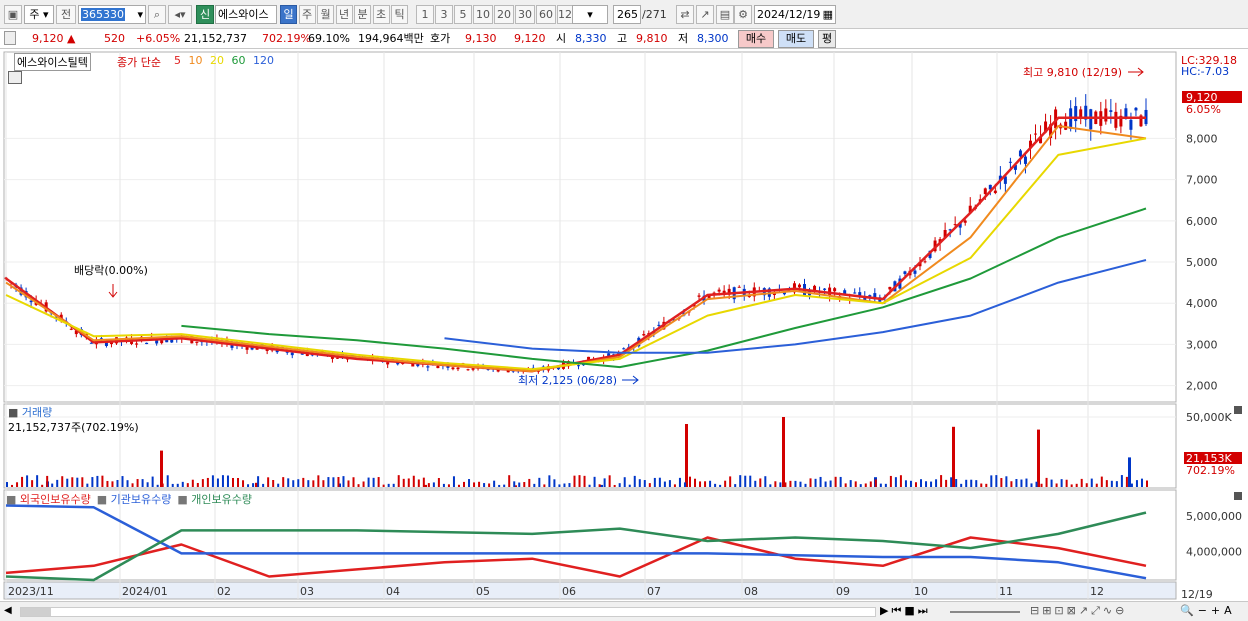  I want to click on search-icon: ⌕, so click(157, 14).